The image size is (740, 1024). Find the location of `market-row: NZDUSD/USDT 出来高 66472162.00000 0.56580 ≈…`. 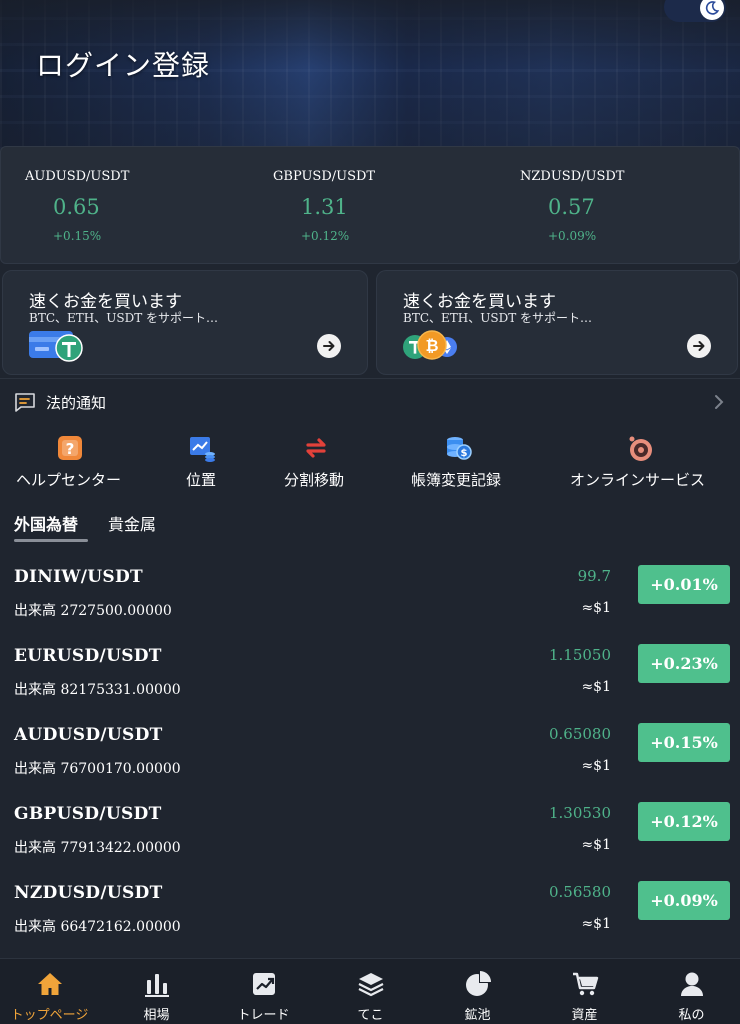

market-row: NZDUSD/USDT 出来高 66472162.00000 0.56580 ≈… is located at coordinates (370, 920).